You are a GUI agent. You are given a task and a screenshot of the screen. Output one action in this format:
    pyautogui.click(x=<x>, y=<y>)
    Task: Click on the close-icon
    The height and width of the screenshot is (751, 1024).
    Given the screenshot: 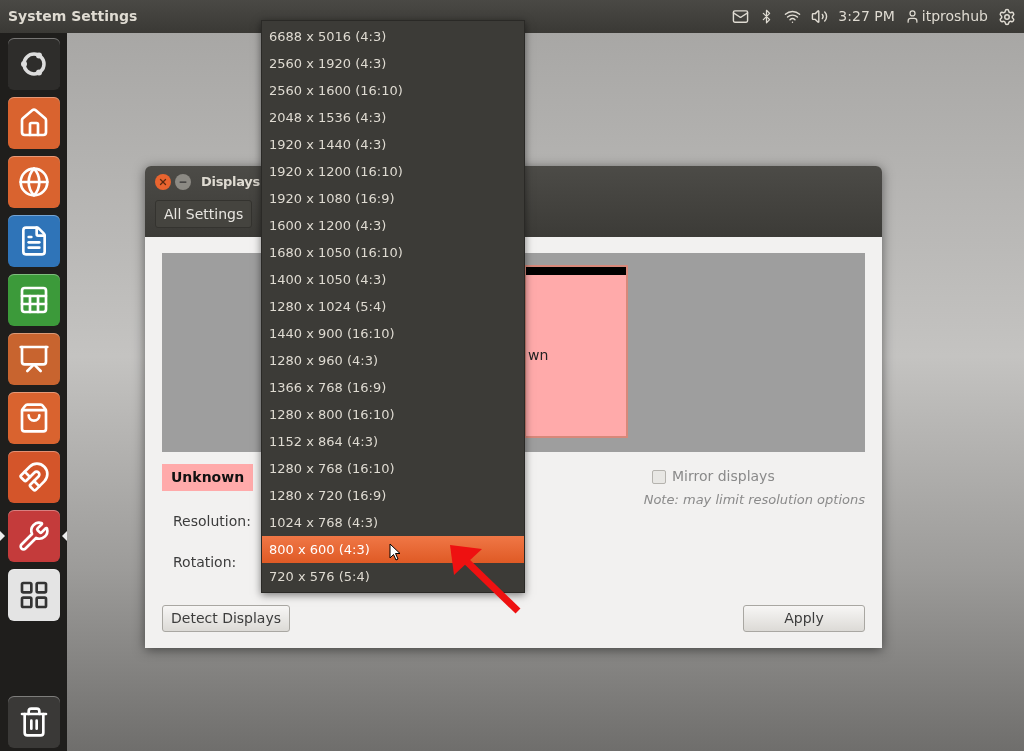 What is the action you would take?
    pyautogui.click(x=163, y=182)
    